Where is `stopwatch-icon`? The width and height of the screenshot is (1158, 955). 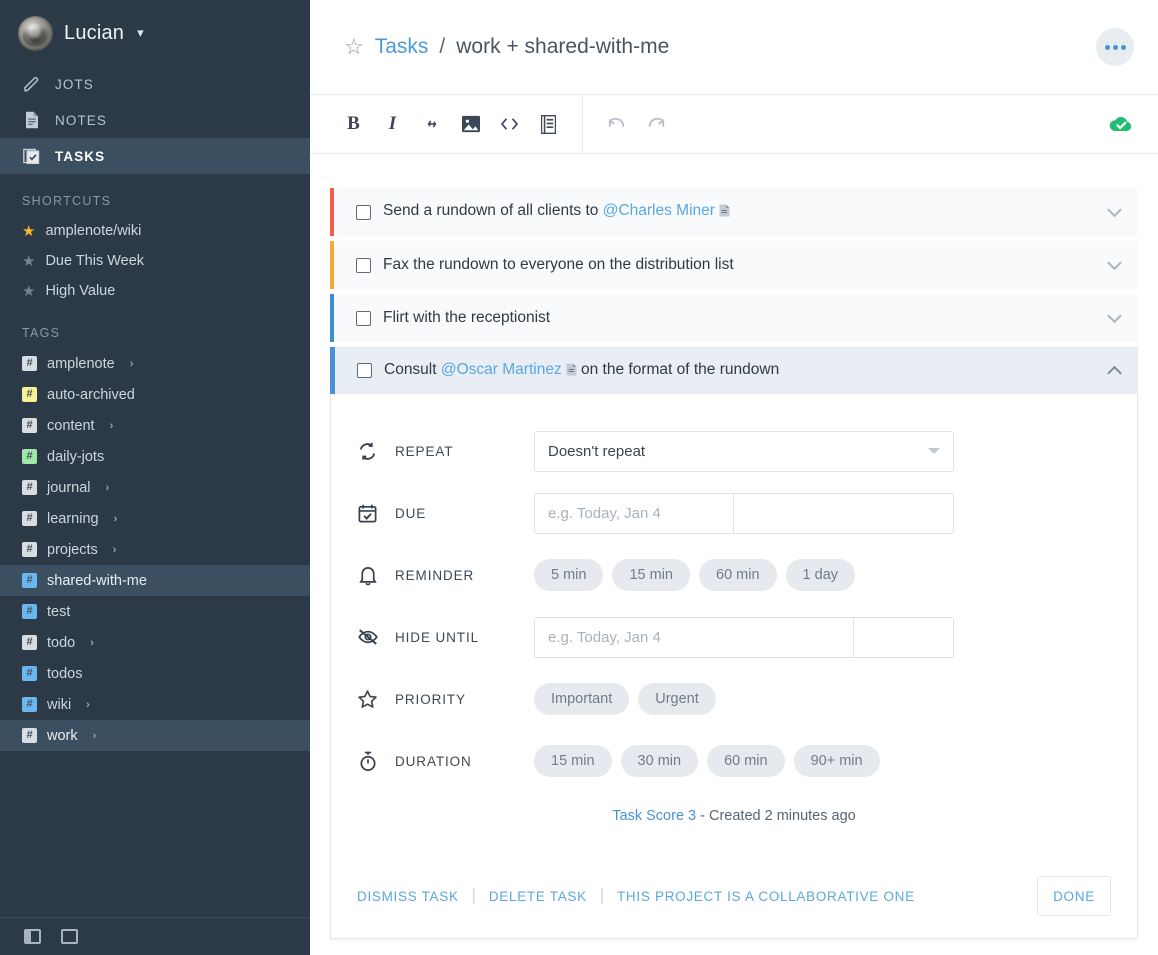 stopwatch-icon is located at coordinates (367, 761).